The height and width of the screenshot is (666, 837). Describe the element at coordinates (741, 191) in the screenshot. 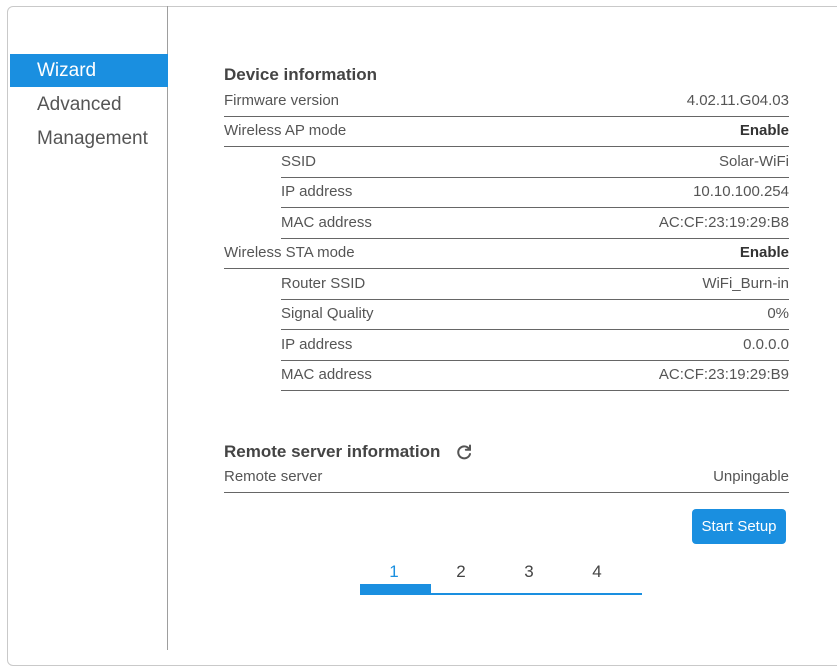

I see `ap-ip-address-value: 10.10.100.254` at that location.